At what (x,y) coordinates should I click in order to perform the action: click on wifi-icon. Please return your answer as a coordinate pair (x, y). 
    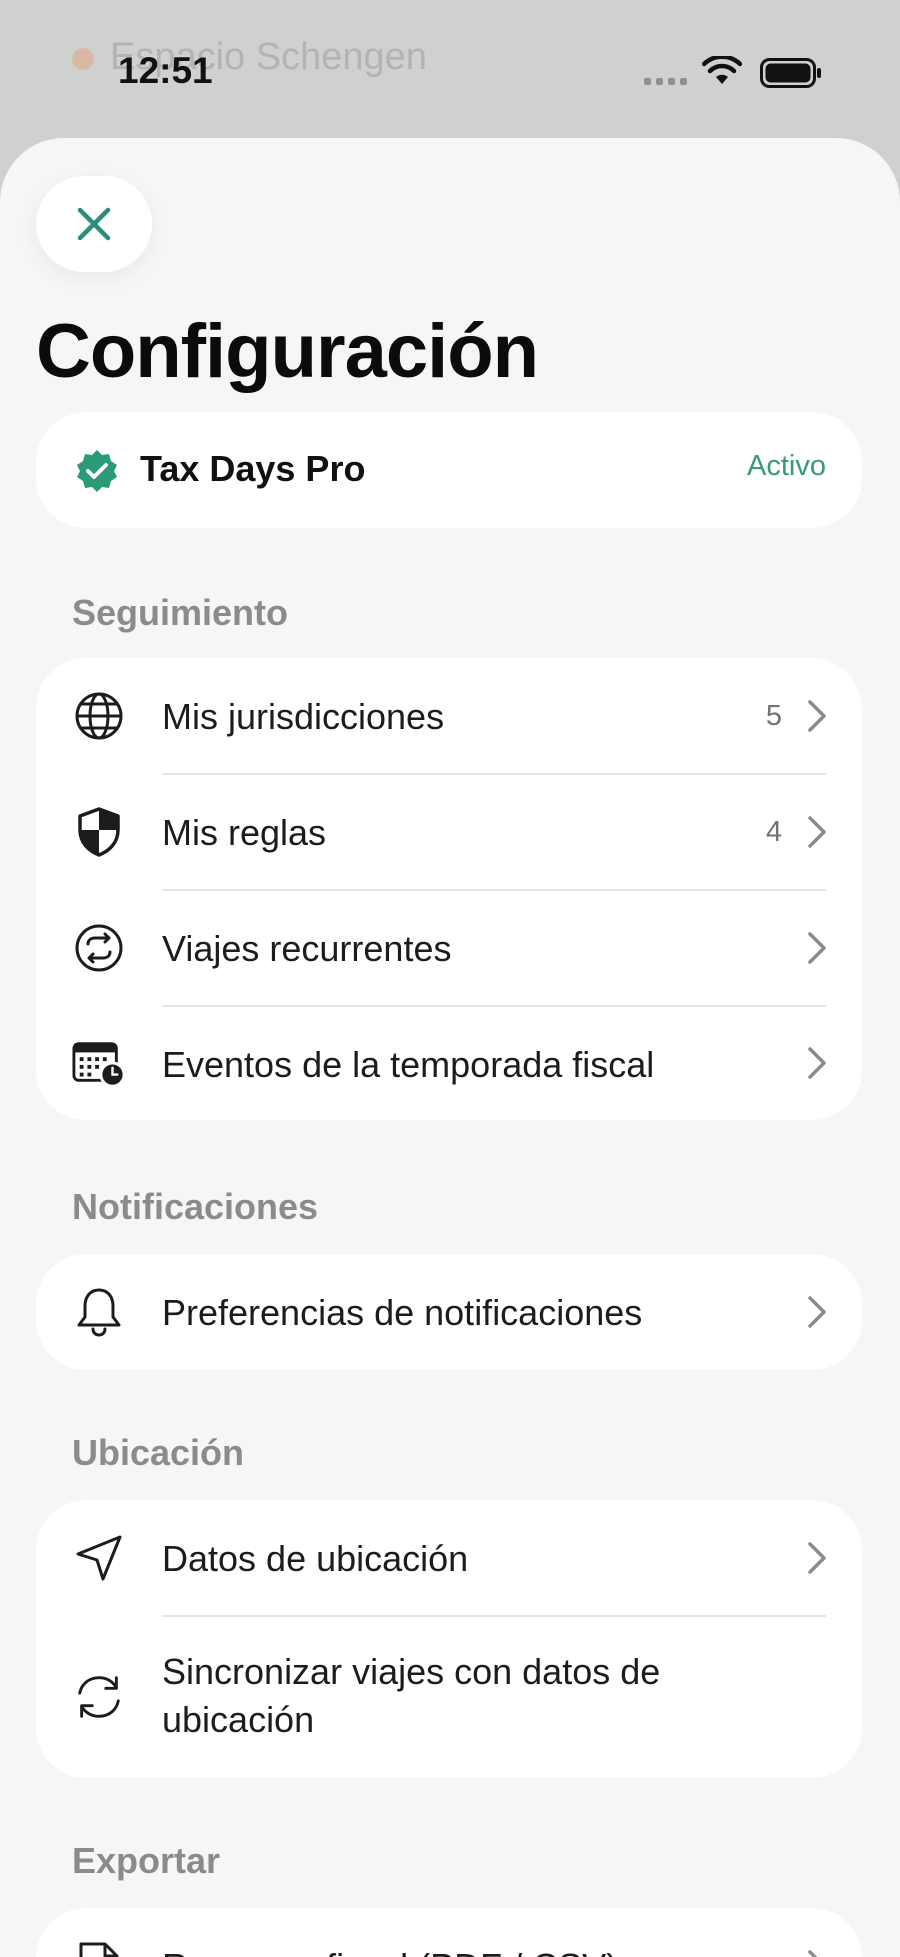
    Looking at the image, I should click on (722, 70).